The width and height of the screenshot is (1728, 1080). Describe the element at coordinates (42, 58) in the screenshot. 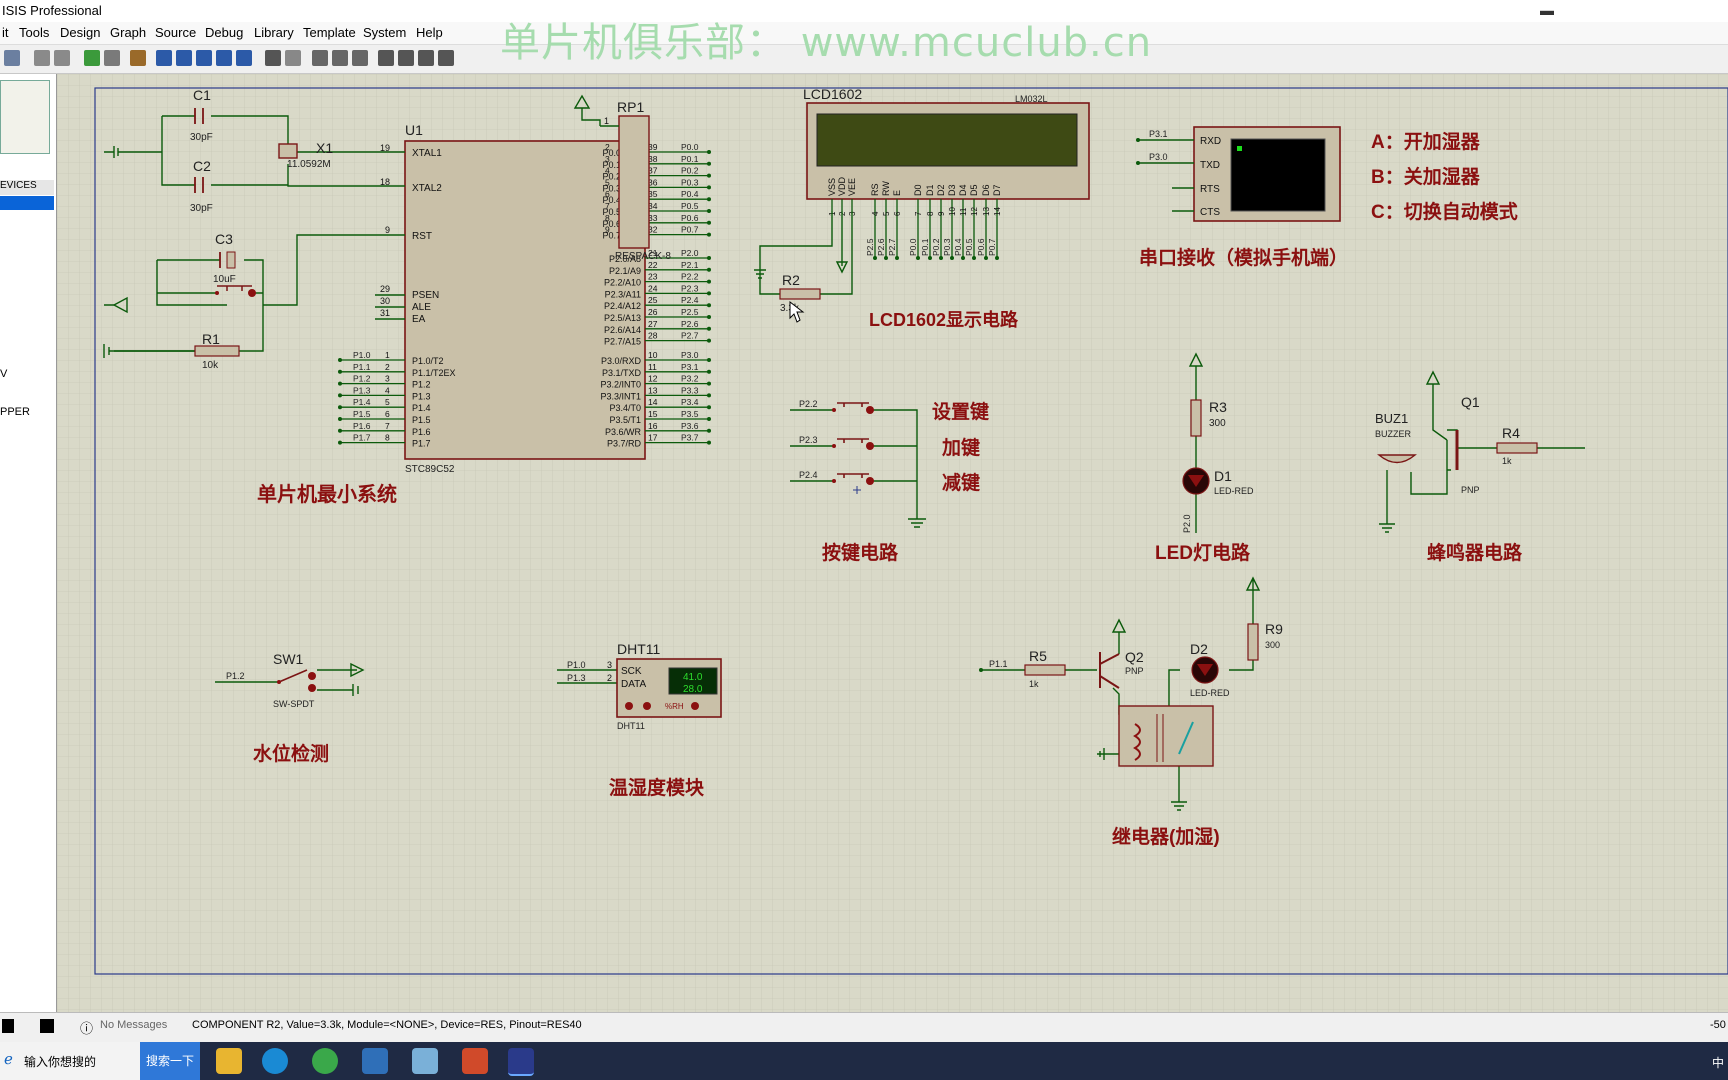

I see `print-icon` at that location.